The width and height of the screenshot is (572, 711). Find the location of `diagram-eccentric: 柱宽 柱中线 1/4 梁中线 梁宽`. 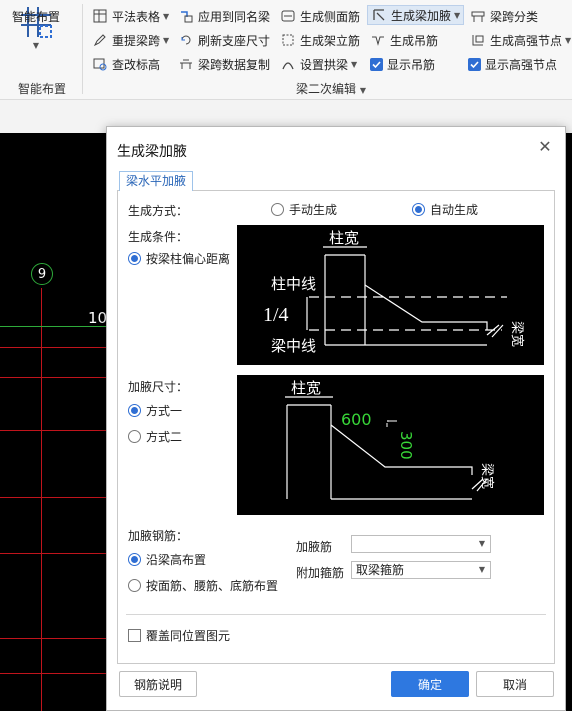

diagram-eccentric: 柱宽 柱中线 1/4 梁中线 梁宽 is located at coordinates (390, 295).